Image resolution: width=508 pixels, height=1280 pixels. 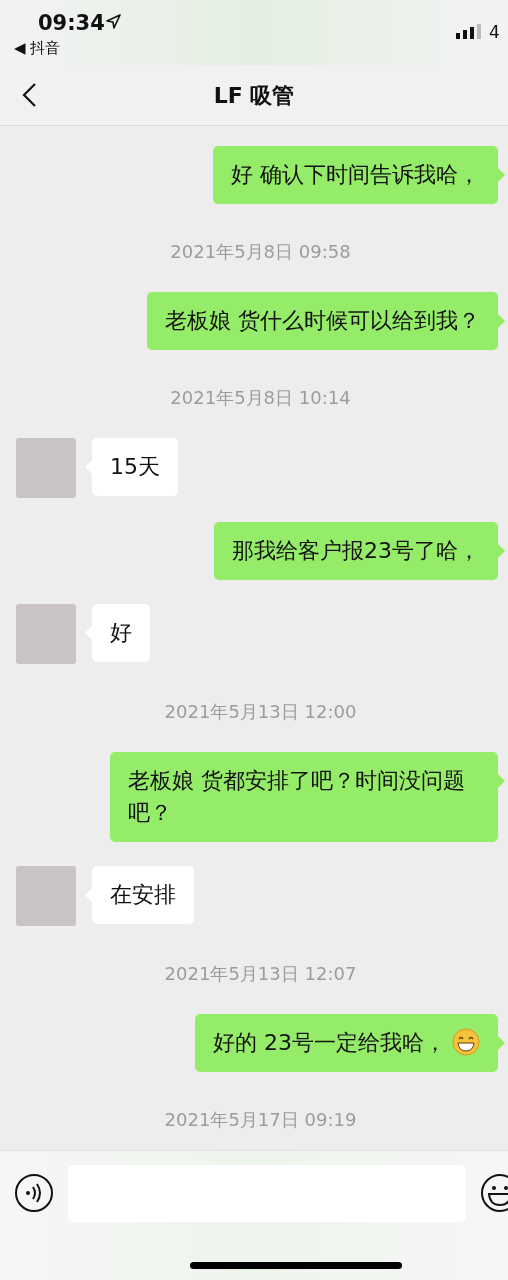 What do you see at coordinates (494, 1193) in the screenshot?
I see `emoji-icon` at bounding box center [494, 1193].